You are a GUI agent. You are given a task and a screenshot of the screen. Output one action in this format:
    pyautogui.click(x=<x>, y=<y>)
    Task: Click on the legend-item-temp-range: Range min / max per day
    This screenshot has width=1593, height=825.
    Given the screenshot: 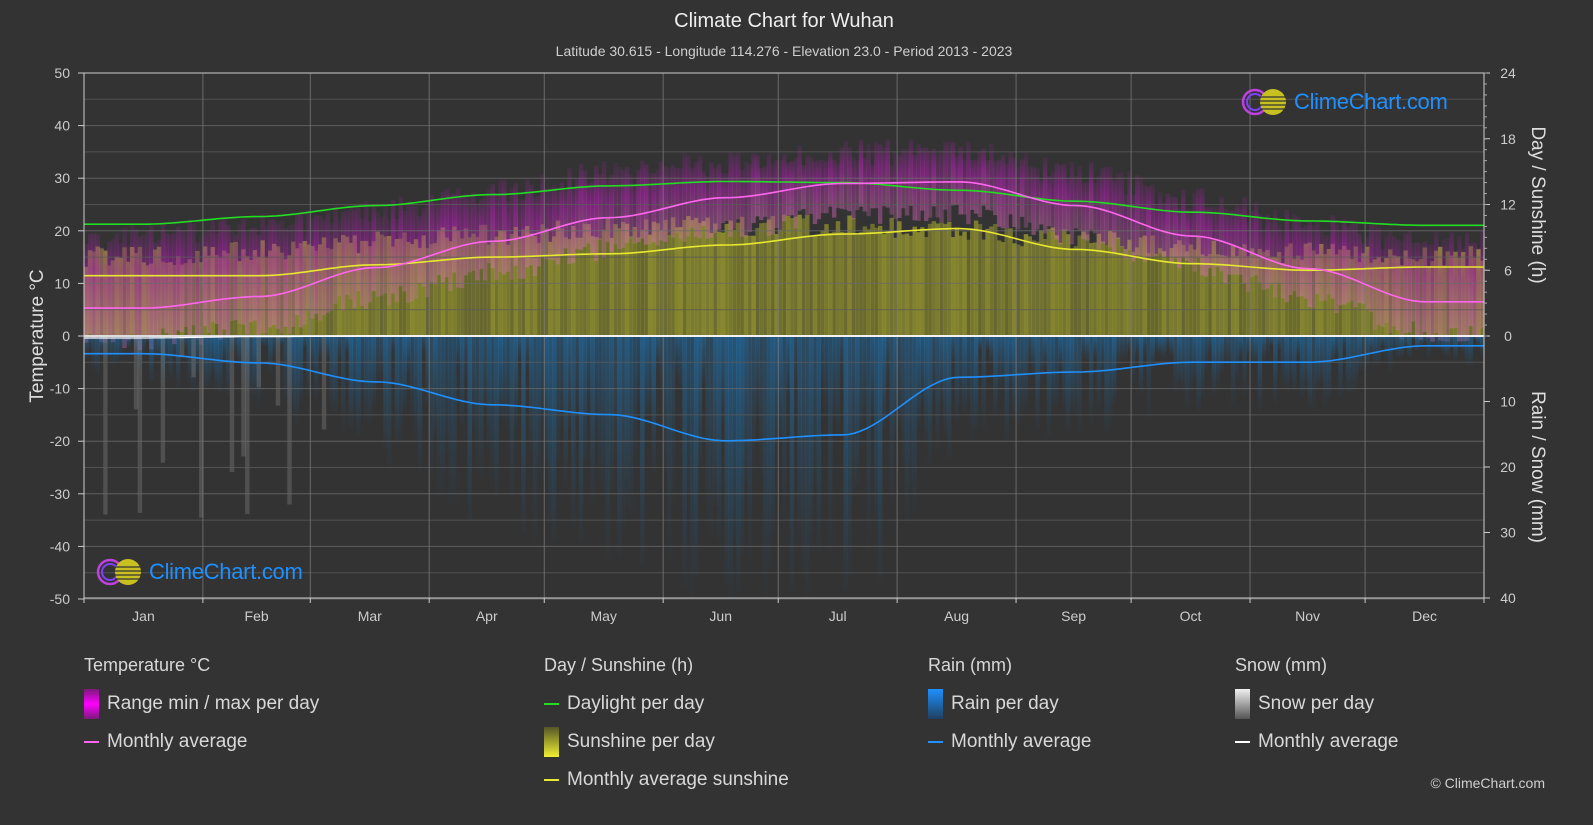 What is the action you would take?
    pyautogui.click(x=201, y=704)
    